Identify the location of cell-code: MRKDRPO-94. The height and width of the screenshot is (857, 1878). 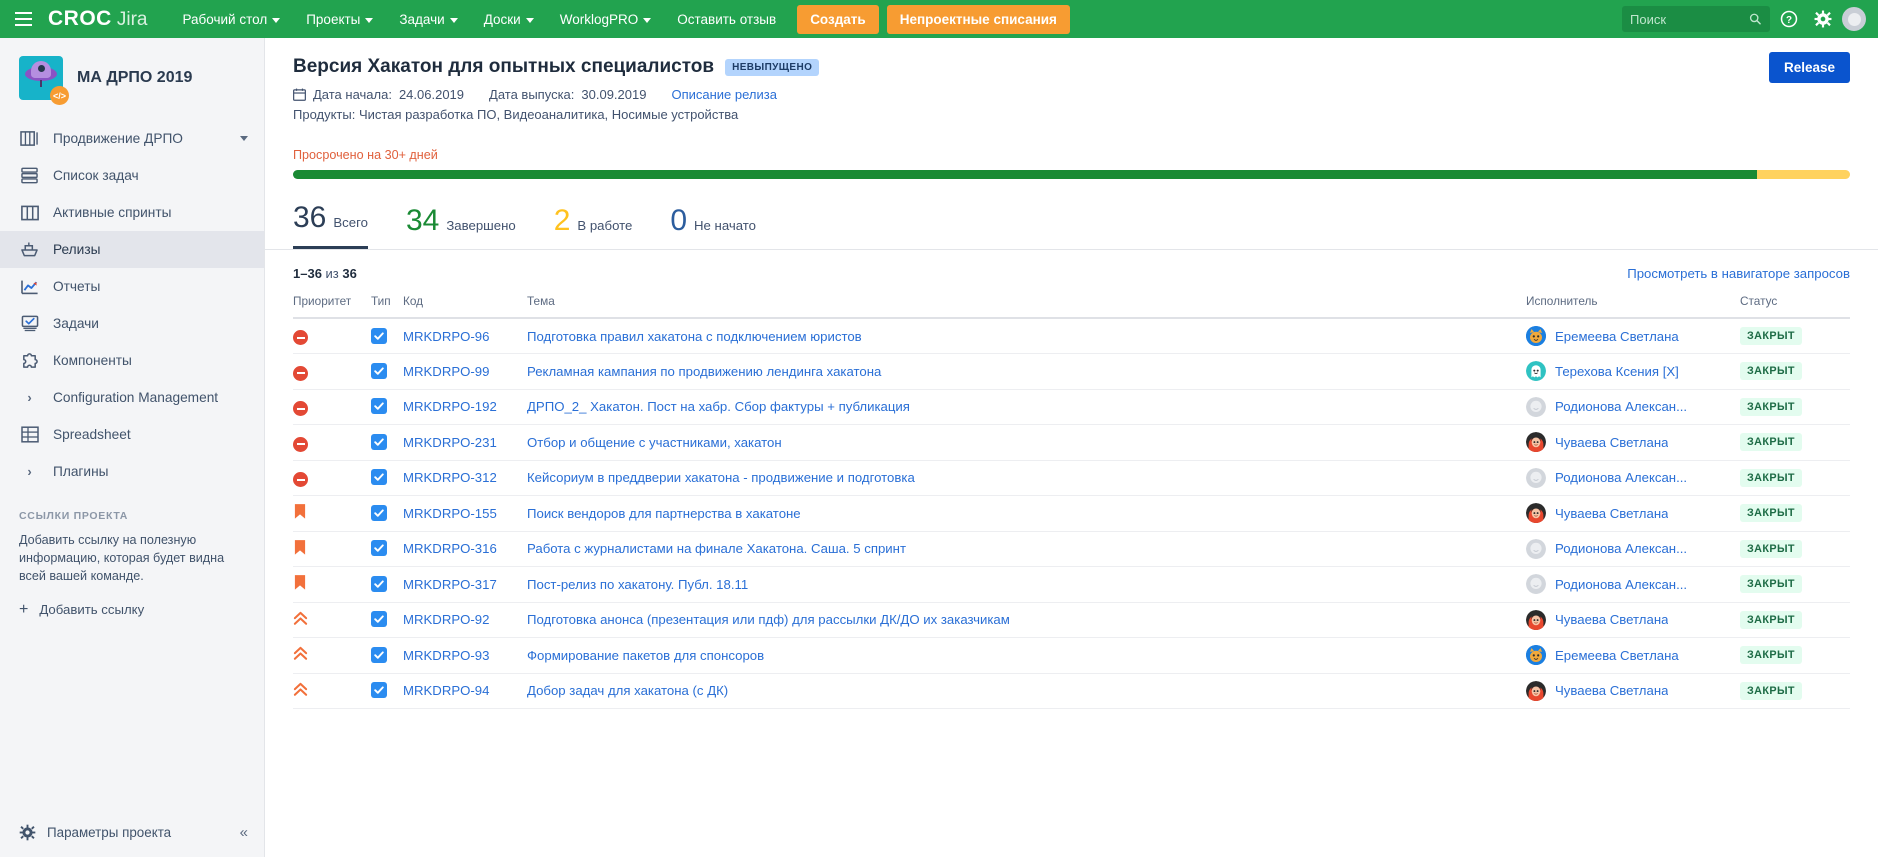
(465, 691).